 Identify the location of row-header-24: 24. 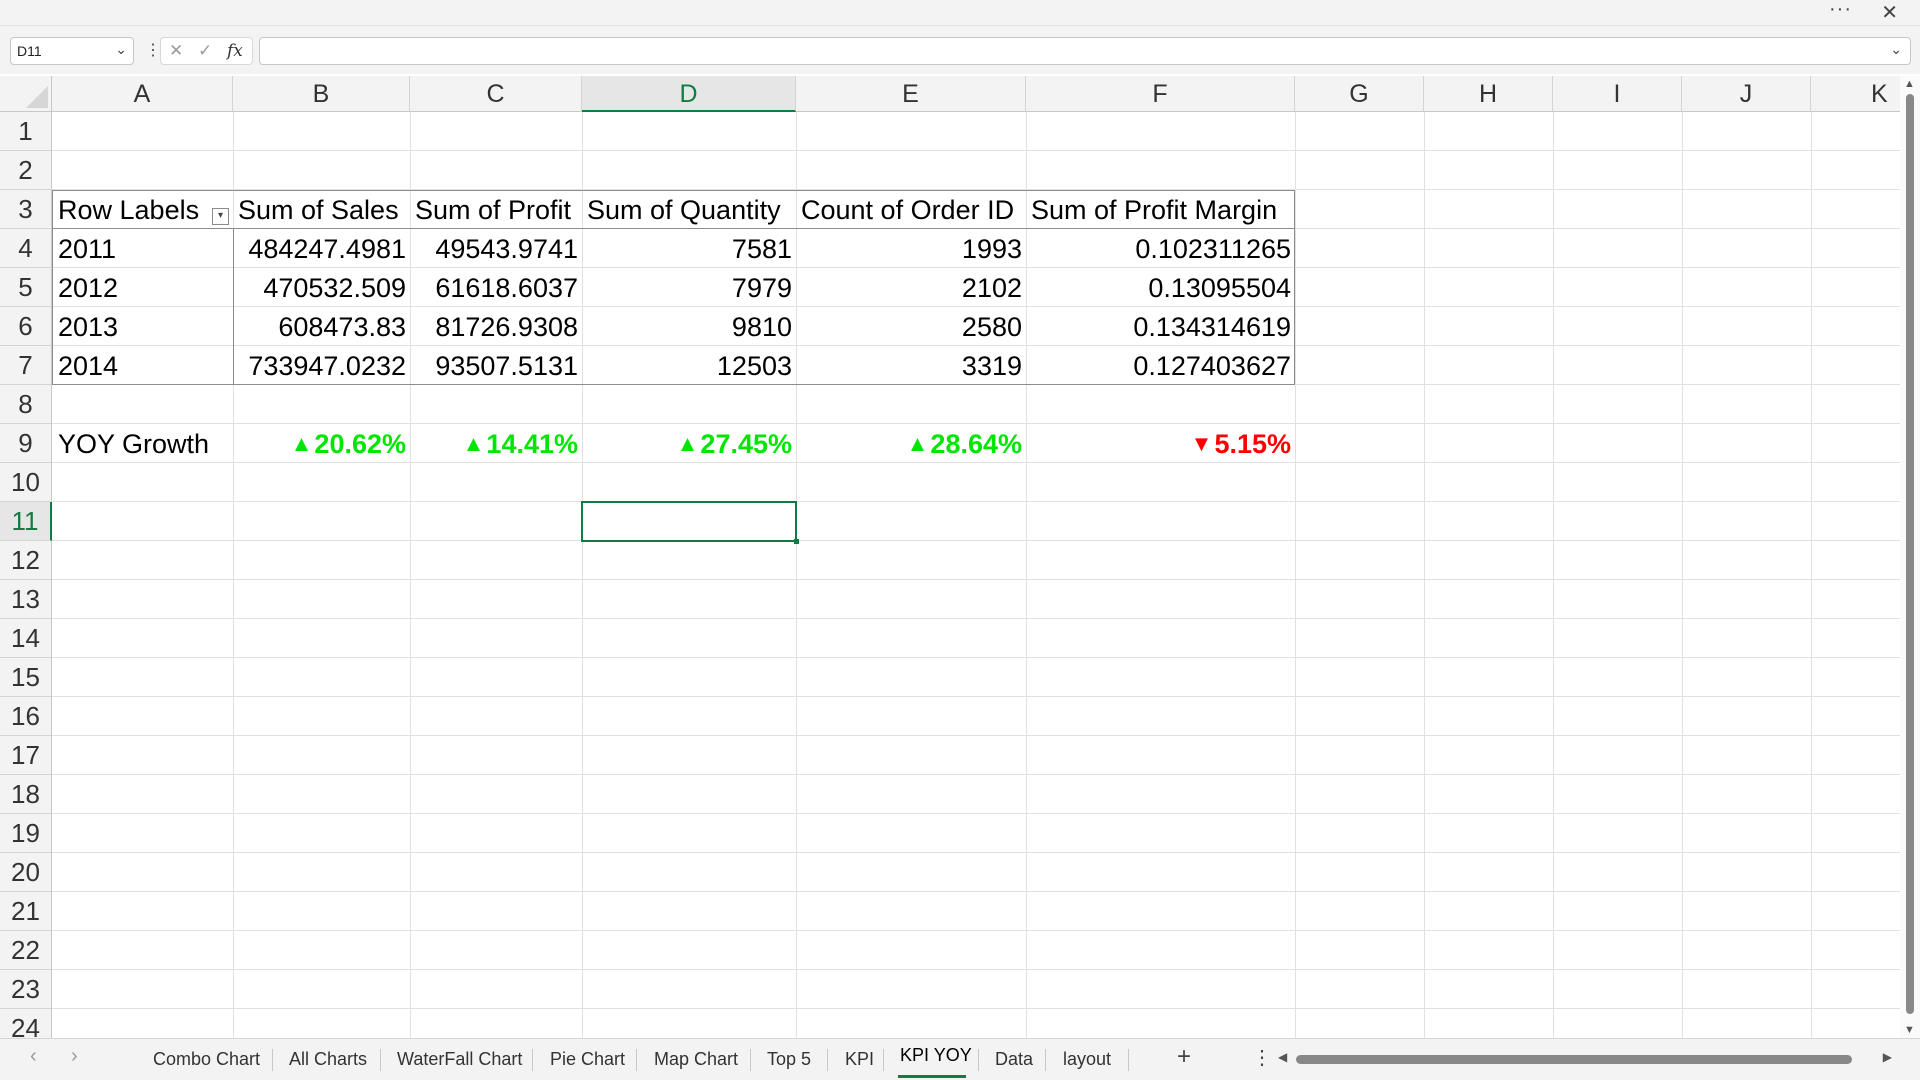
(26, 1023).